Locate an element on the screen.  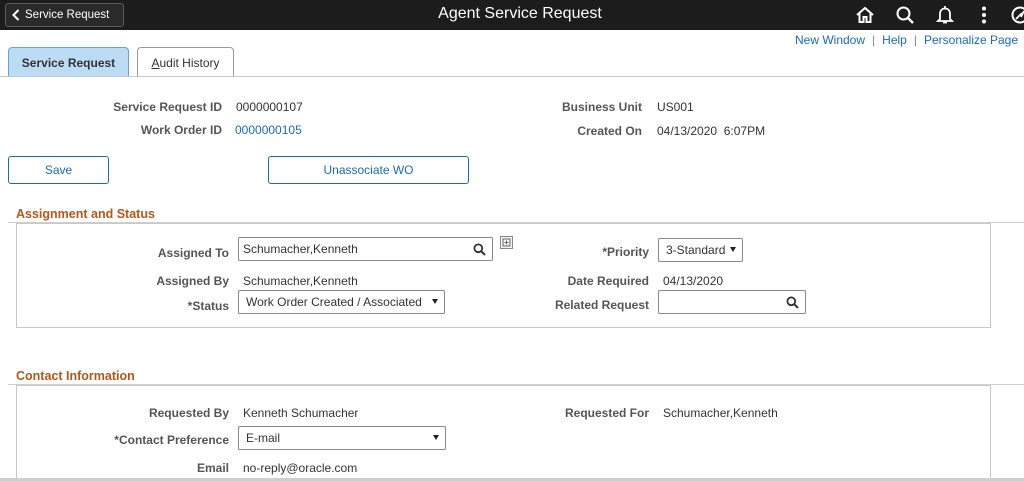
priority-value: 3-Standard is located at coordinates (696, 250).